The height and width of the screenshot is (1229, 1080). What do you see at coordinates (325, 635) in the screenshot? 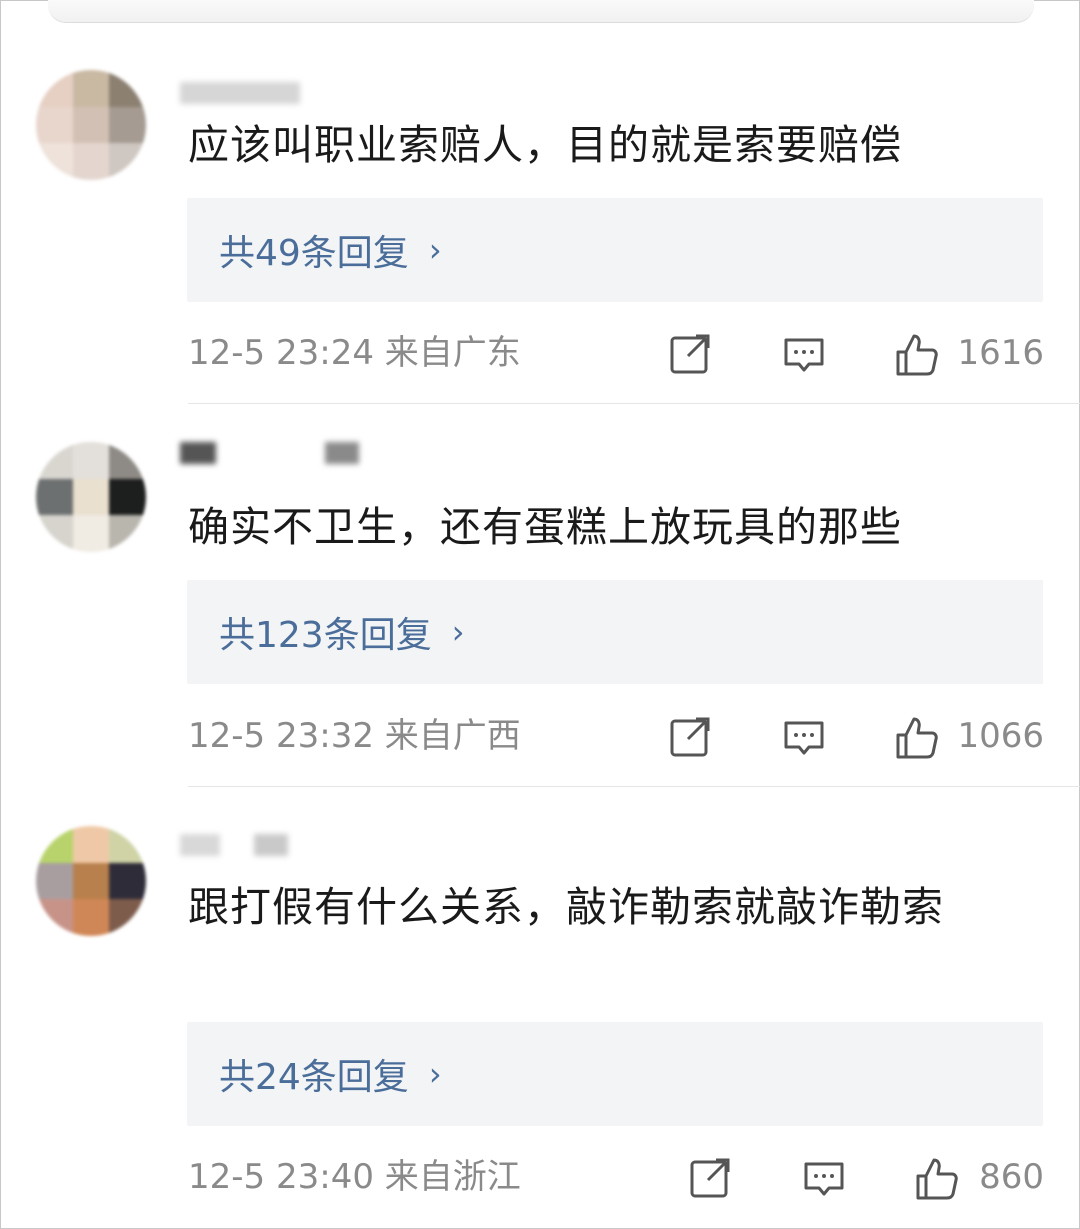
I see `replies-label: 共123条回复` at bounding box center [325, 635].